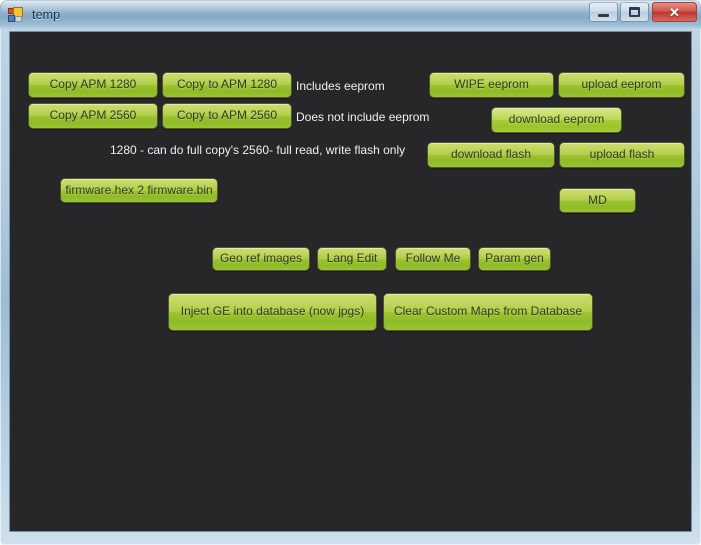  I want to click on md-button: MD, so click(597, 200).